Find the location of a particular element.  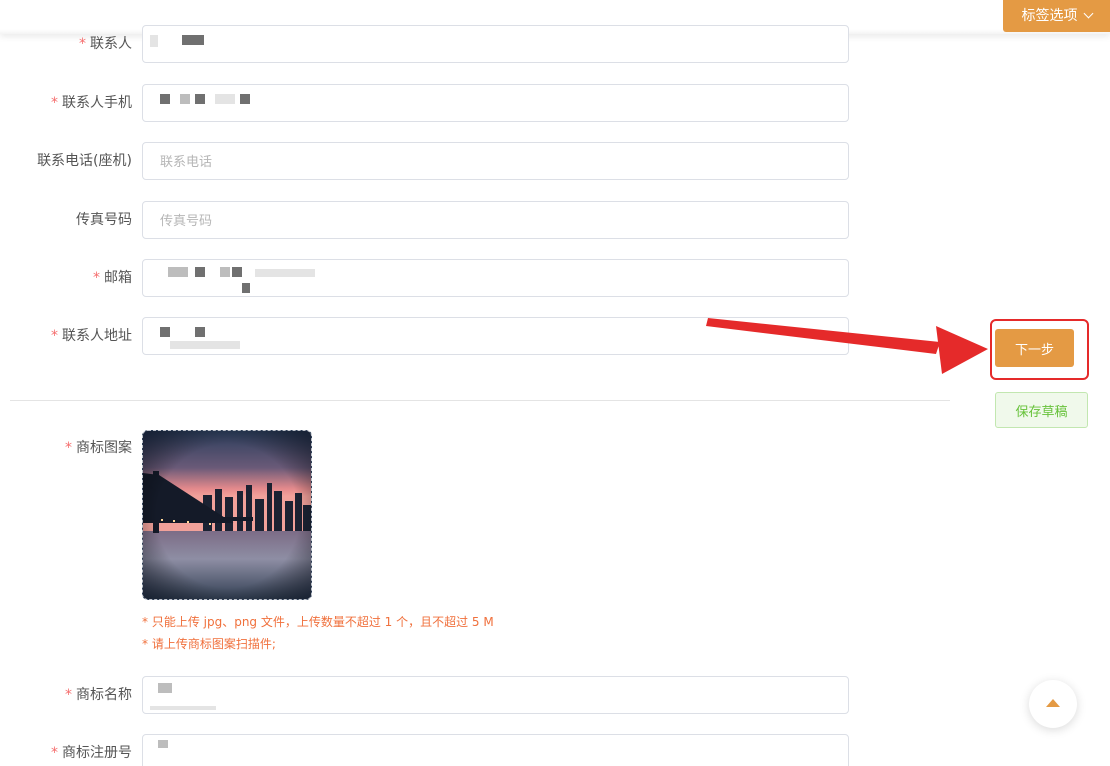

contact-input is located at coordinates (495, 44).